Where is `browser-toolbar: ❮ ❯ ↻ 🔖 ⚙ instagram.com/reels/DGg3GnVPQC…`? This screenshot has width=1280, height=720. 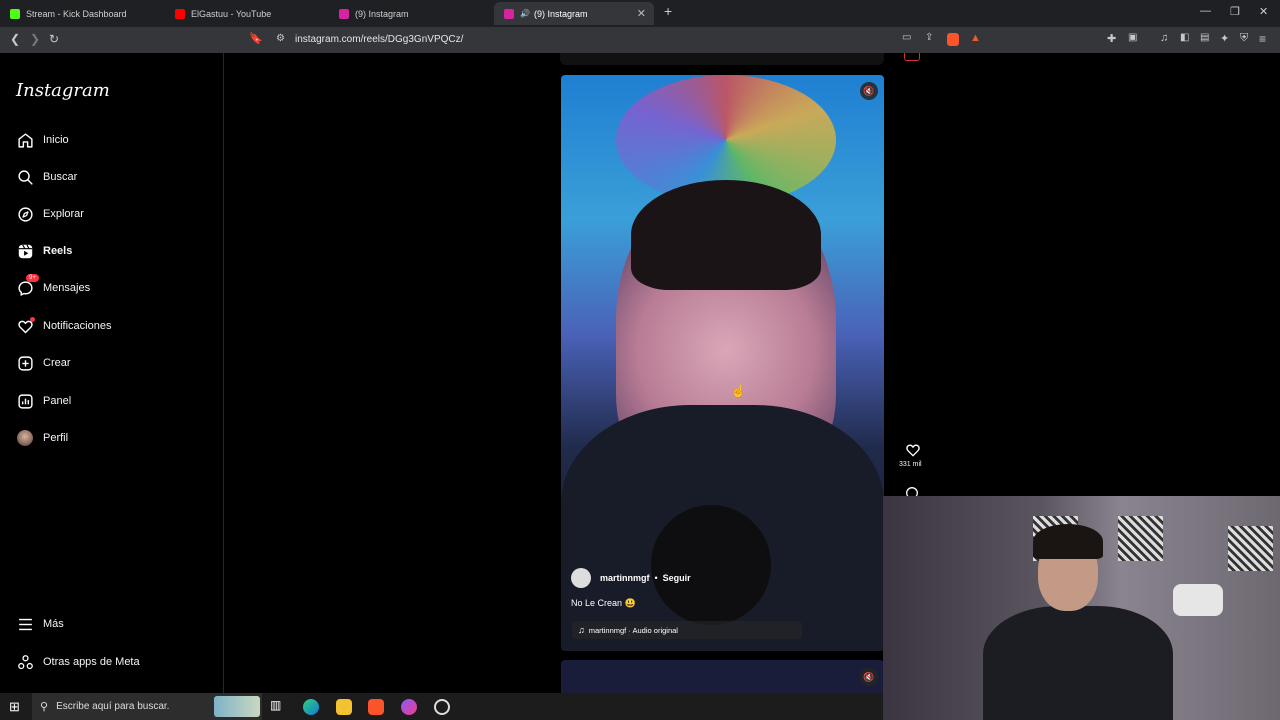 browser-toolbar: ❮ ❯ ↻ 🔖 ⚙ instagram.com/reels/DGg3GnVPQC… is located at coordinates (640, 40).